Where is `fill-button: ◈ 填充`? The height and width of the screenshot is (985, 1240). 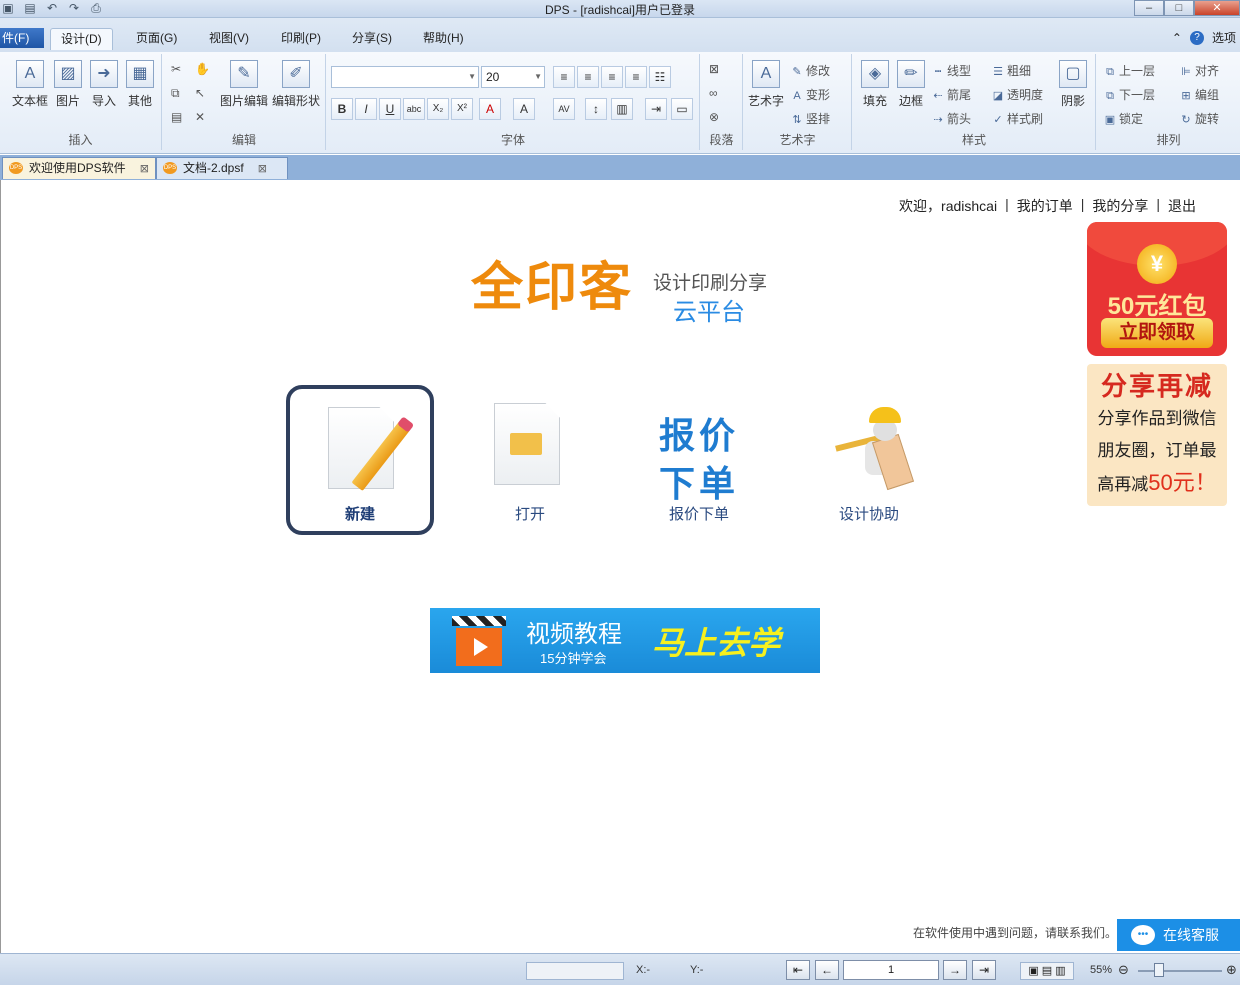 fill-button: ◈ 填充 is located at coordinates (875, 84).